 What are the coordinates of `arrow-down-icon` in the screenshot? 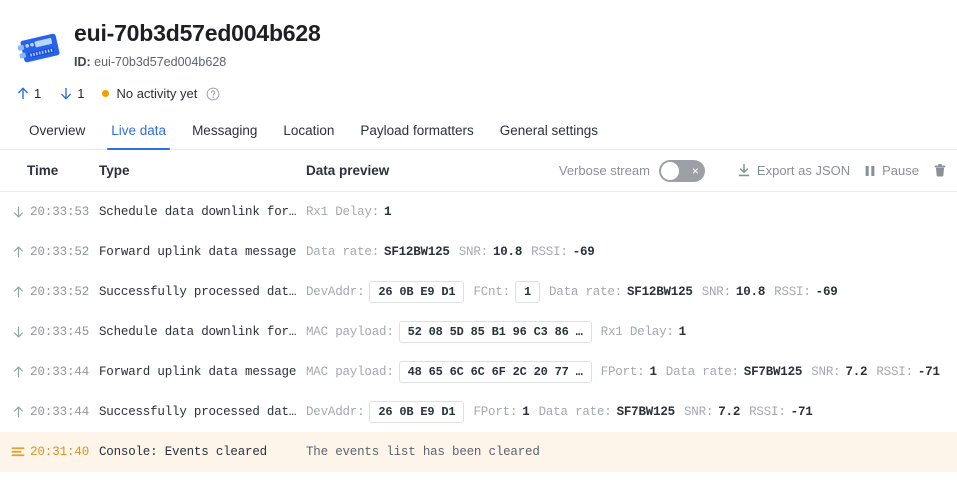 It's located at (66, 93).